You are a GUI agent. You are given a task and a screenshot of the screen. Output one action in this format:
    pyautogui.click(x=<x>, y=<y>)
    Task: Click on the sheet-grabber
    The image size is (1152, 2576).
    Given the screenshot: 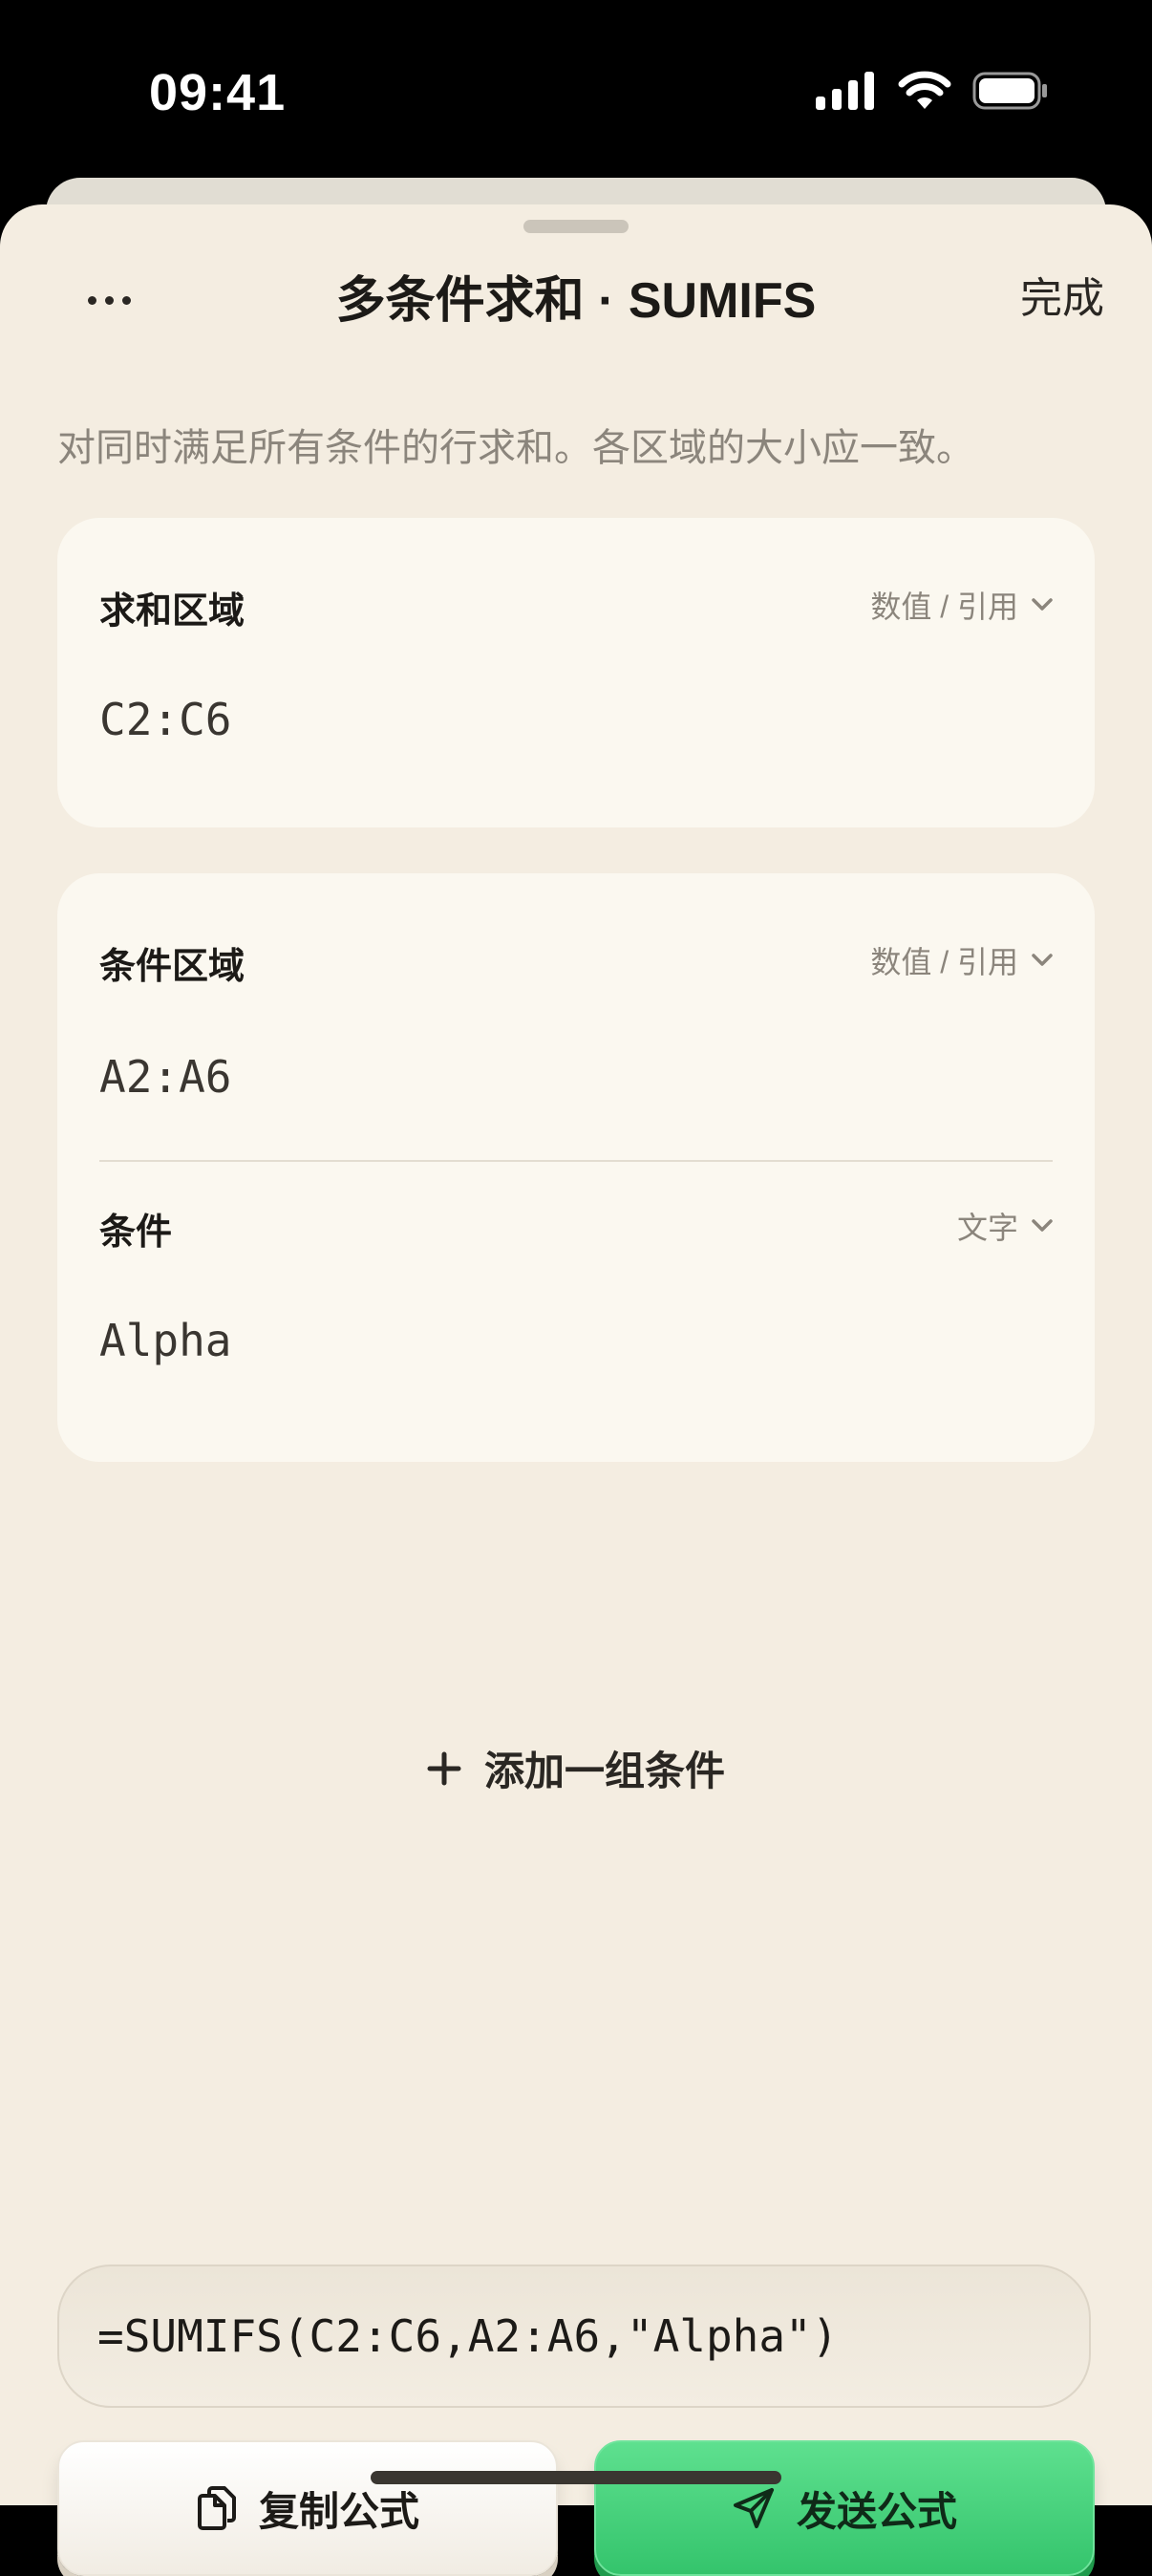 What is the action you would take?
    pyautogui.click(x=576, y=226)
    